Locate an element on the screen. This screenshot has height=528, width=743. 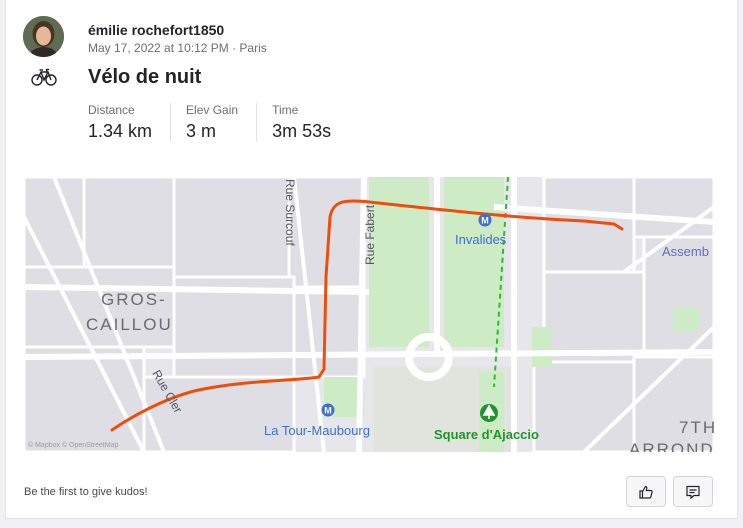
stat-label: Time is located at coordinates (285, 110).